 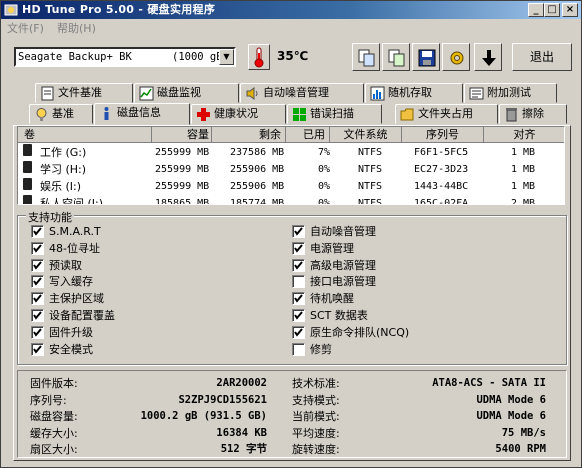 I want to click on options-gear-icon, so click(x=457, y=58).